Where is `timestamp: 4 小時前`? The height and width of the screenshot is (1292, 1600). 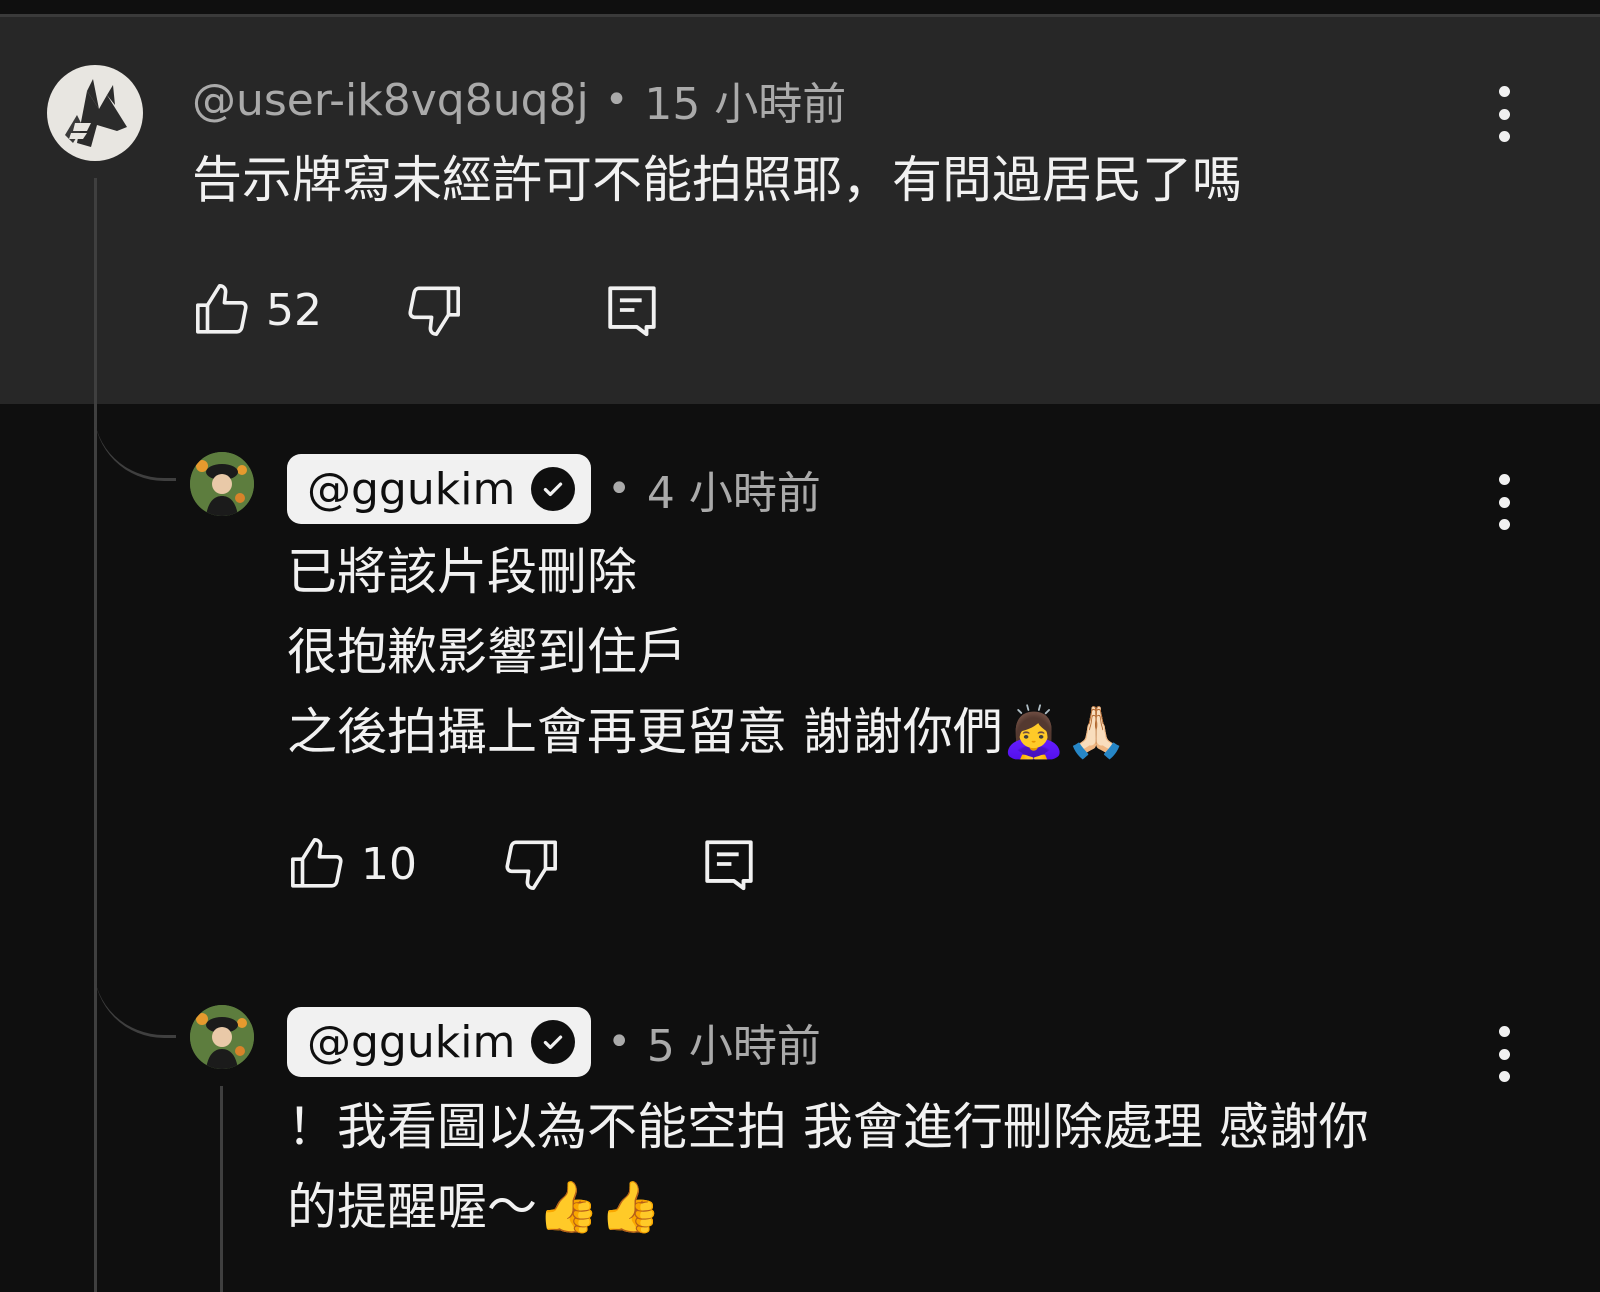 timestamp: 4 小時前 is located at coordinates (733, 493).